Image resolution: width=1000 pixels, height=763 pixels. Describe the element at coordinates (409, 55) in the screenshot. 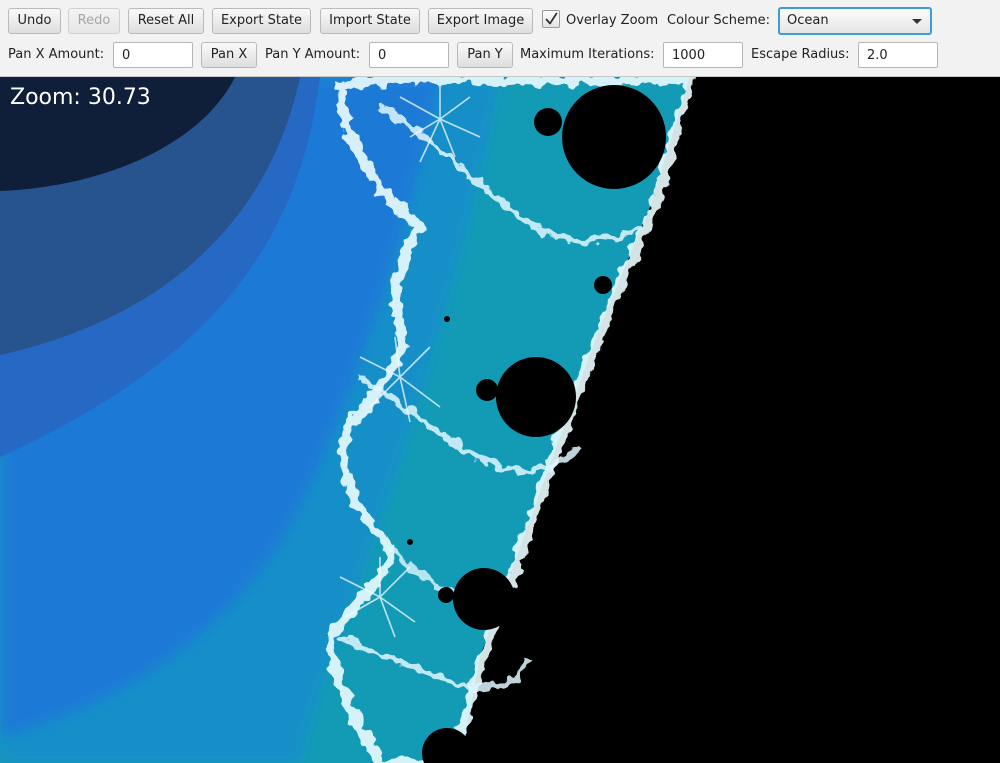

I see `pan-y-input` at that location.